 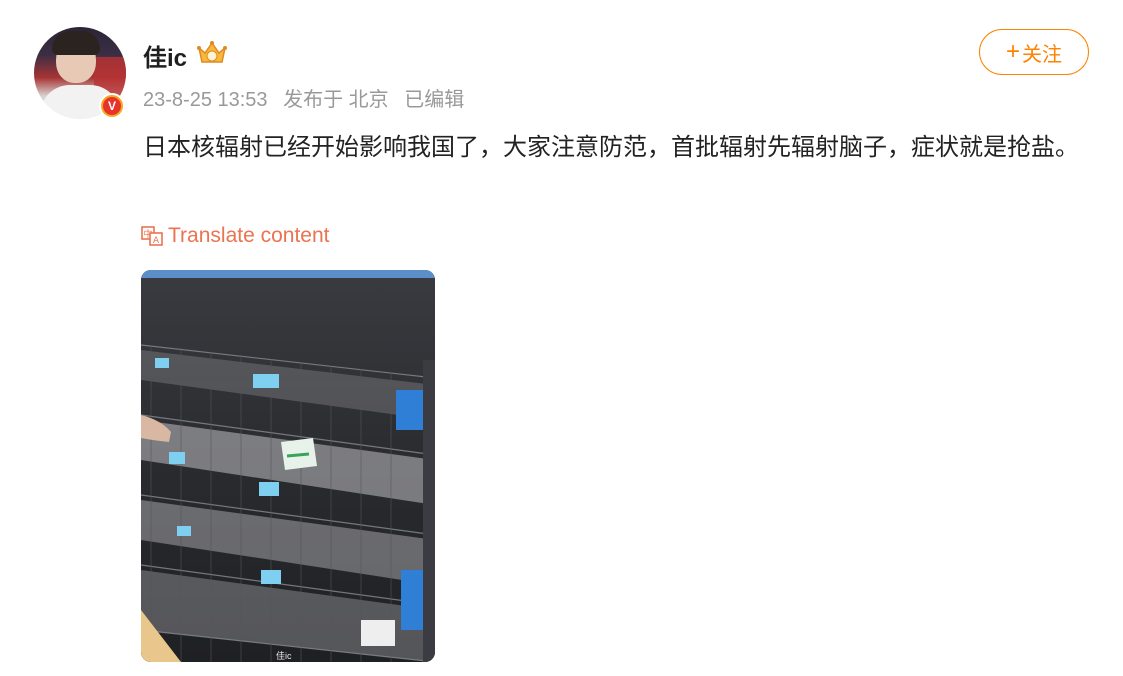 What do you see at coordinates (156, 241) in the screenshot?
I see `svg-text: A` at bounding box center [156, 241].